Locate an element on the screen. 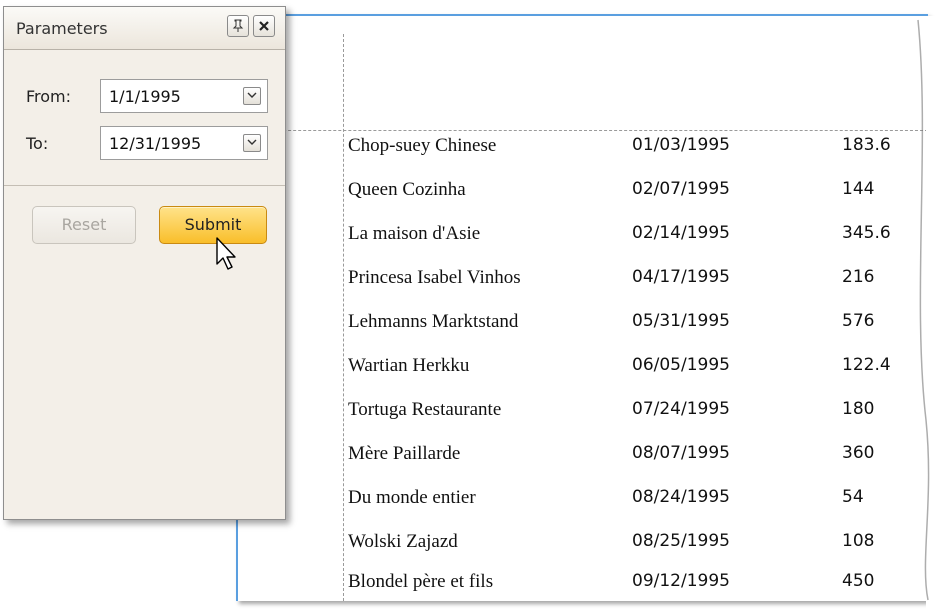 The width and height of the screenshot is (935, 615). table-row: Blondel père et fils 09/12/1995 450 is located at coordinates (628, 593).